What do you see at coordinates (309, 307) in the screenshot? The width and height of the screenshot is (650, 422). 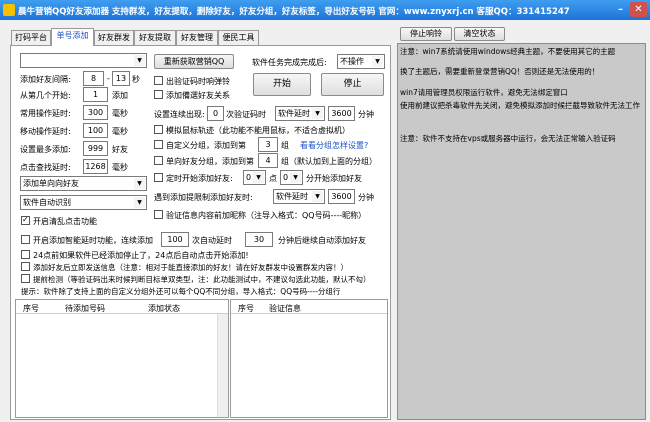 I see `table-header: 序号 验证信息` at bounding box center [309, 307].